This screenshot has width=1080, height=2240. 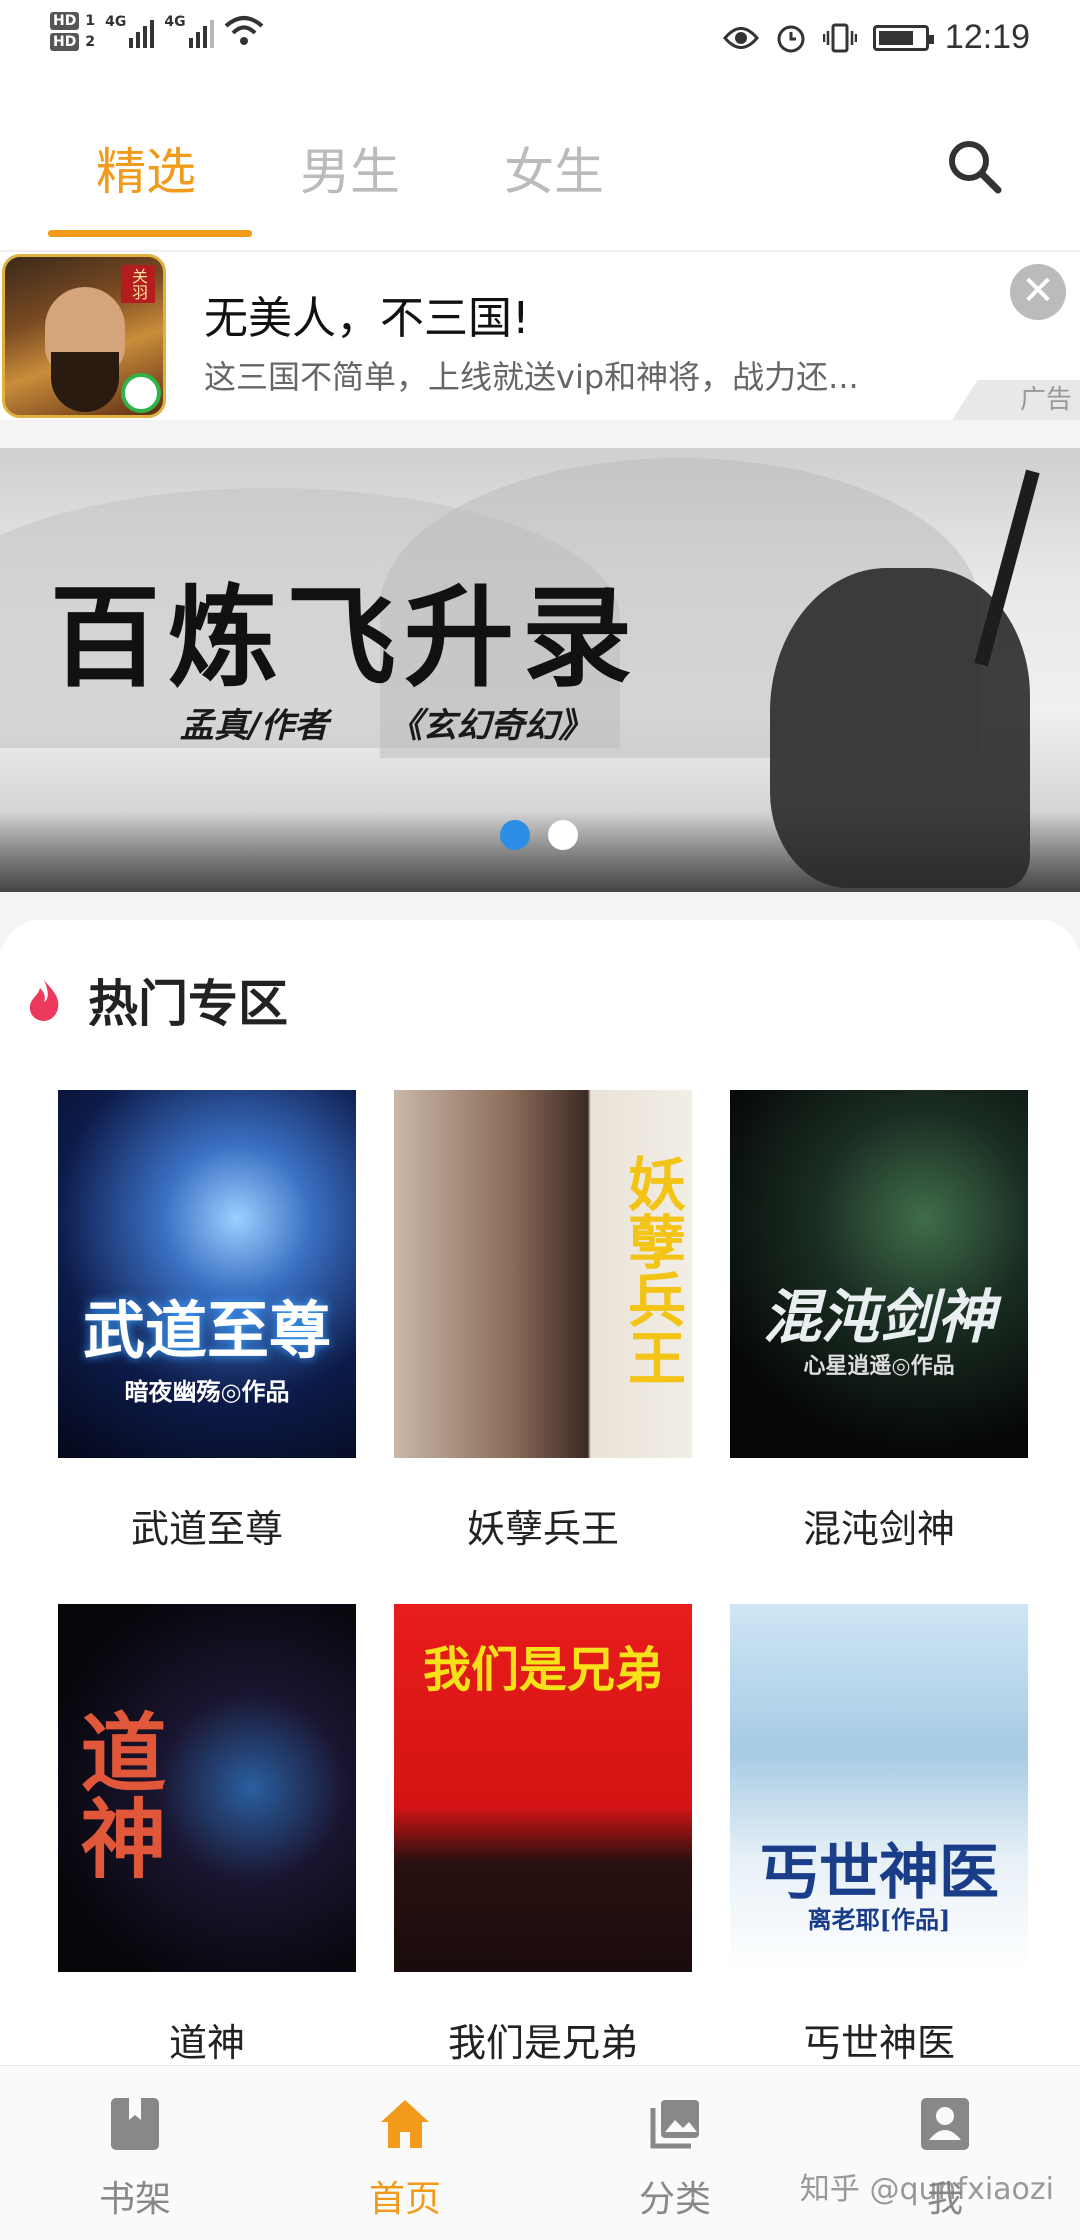 I want to click on hero-subtitle: 孟真/作者 《玄幻奇幻》, so click(x=386, y=722).